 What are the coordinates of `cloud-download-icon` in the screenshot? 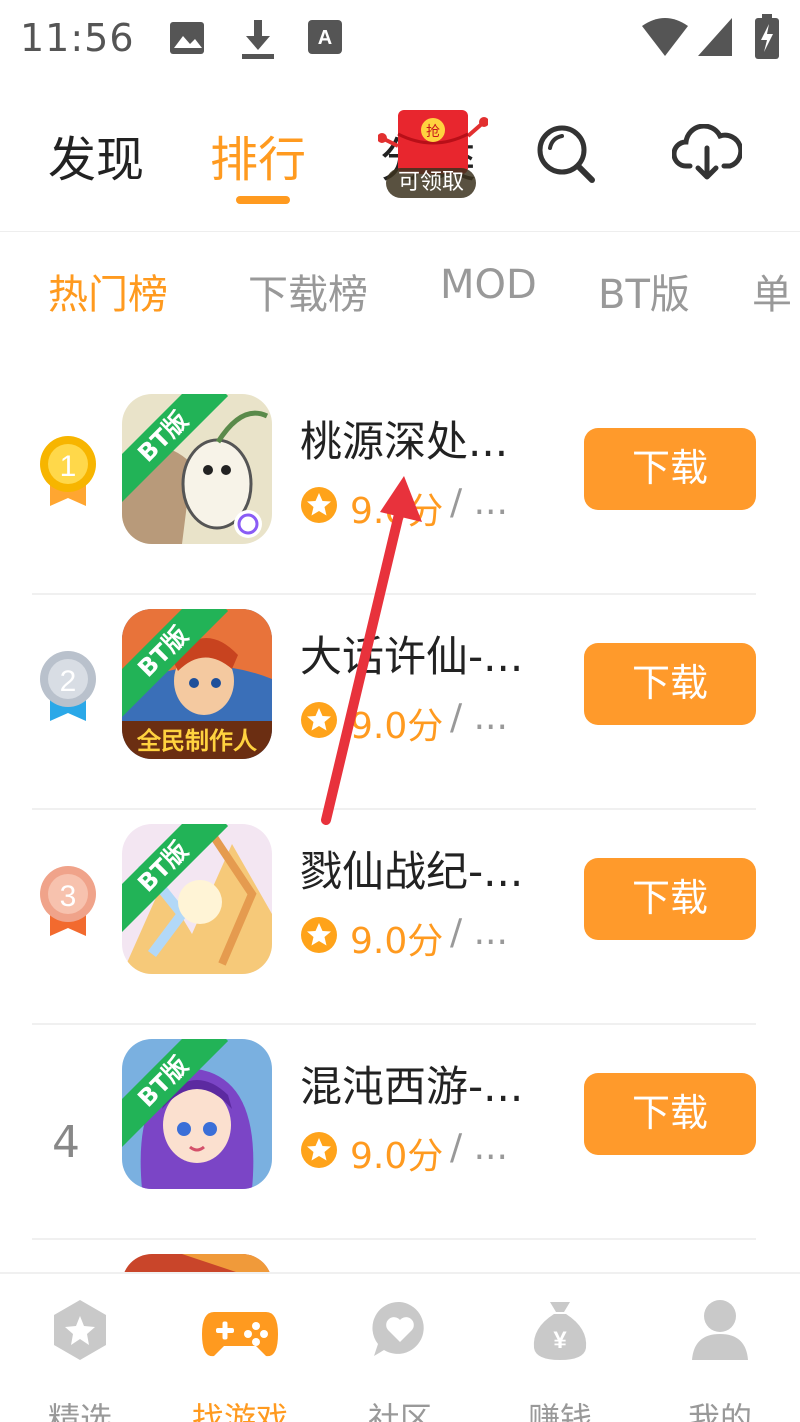 It's located at (707, 153).